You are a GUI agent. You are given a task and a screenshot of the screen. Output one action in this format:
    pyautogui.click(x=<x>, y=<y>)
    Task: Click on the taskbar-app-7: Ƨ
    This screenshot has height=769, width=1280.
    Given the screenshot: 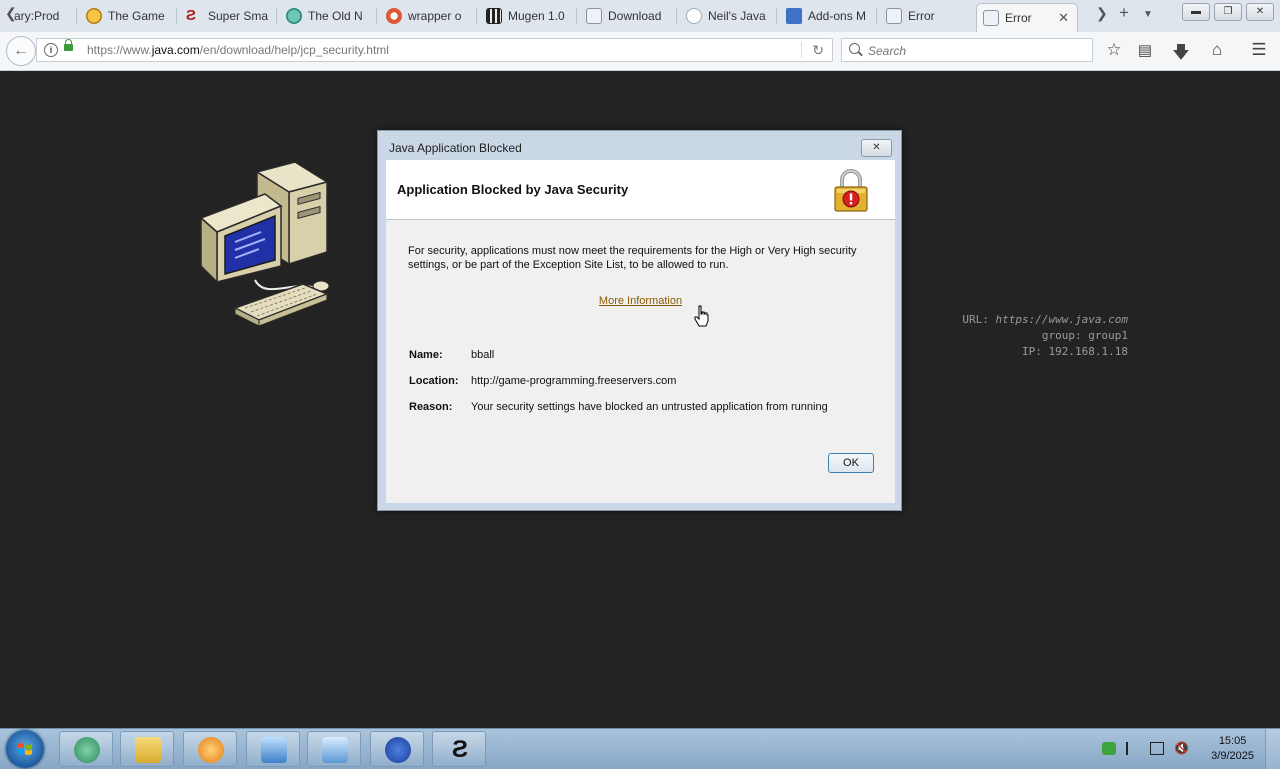 What is the action you would take?
    pyautogui.click(x=459, y=749)
    